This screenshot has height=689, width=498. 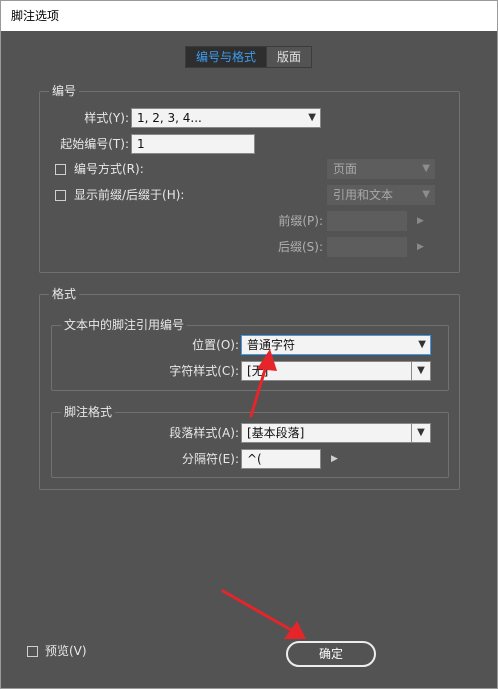 I want to click on prefix-input, so click(x=367, y=221).